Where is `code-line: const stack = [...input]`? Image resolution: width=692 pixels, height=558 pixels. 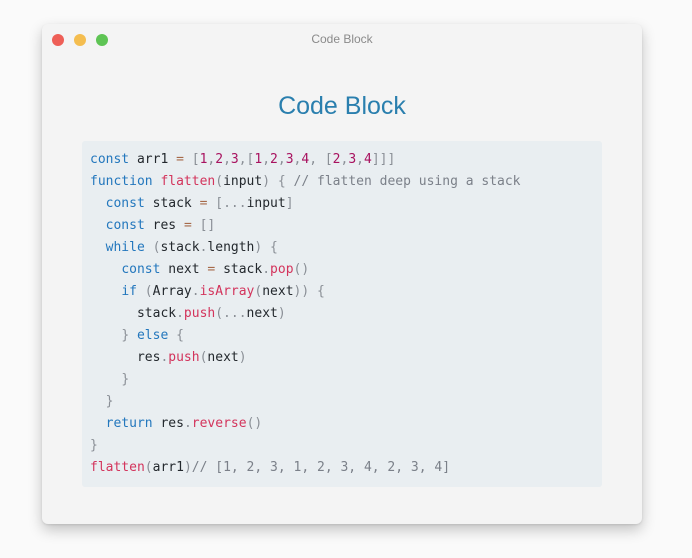
code-line: const stack = [...input] is located at coordinates (346, 204).